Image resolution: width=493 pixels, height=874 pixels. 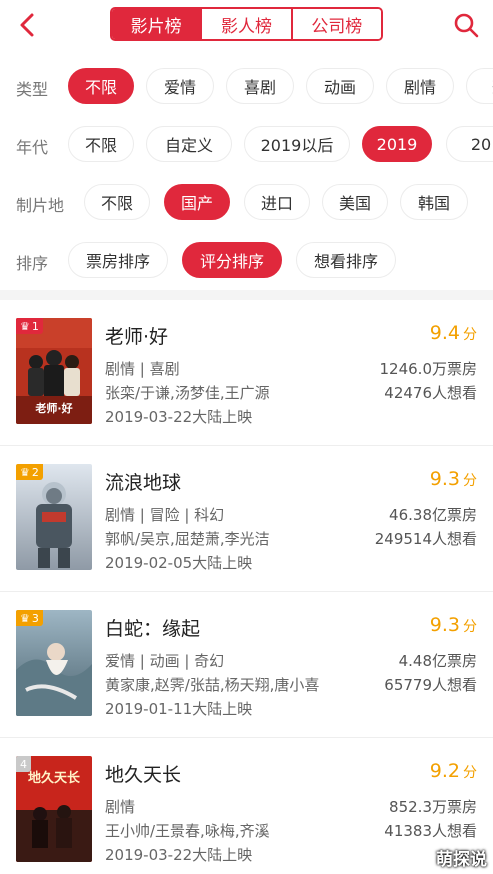 What do you see at coordinates (117, 202) in the screenshot?
I see `chip-region-unlimited: 不限` at bounding box center [117, 202].